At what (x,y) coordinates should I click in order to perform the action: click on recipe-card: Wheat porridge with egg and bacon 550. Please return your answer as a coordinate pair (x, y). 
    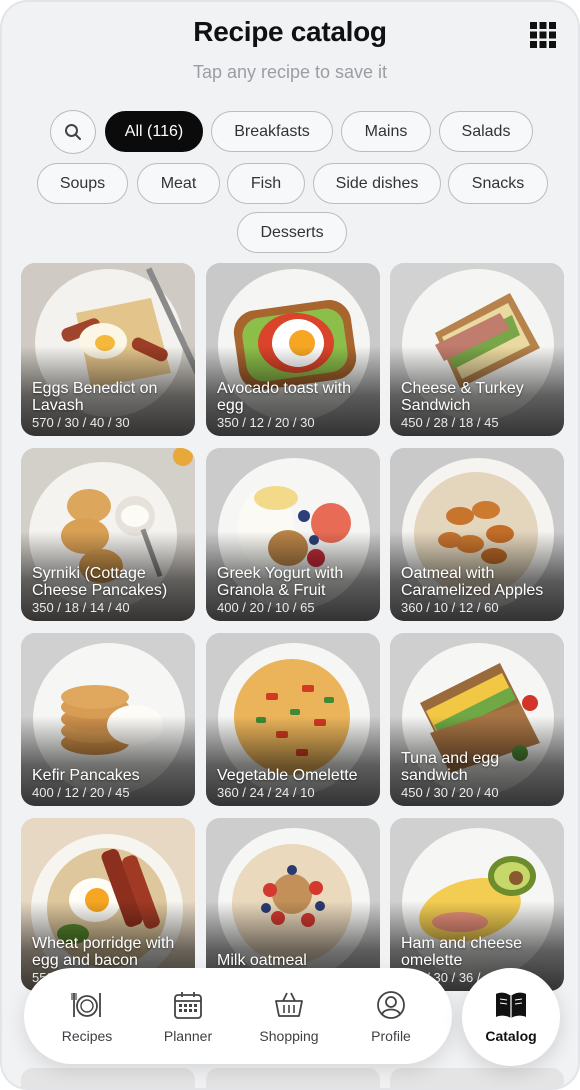
    Looking at the image, I should click on (108, 904).